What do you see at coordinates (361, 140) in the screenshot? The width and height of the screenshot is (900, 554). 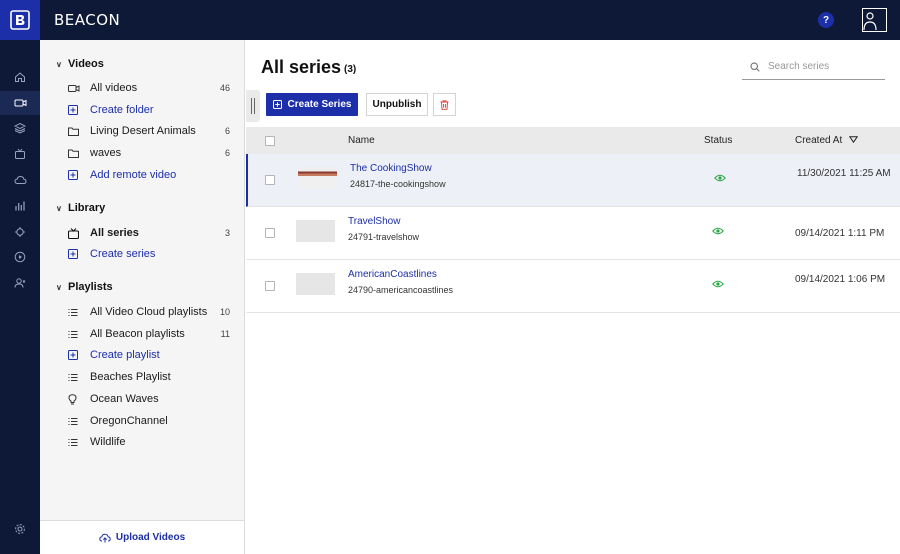 I see `column-name: Name` at bounding box center [361, 140].